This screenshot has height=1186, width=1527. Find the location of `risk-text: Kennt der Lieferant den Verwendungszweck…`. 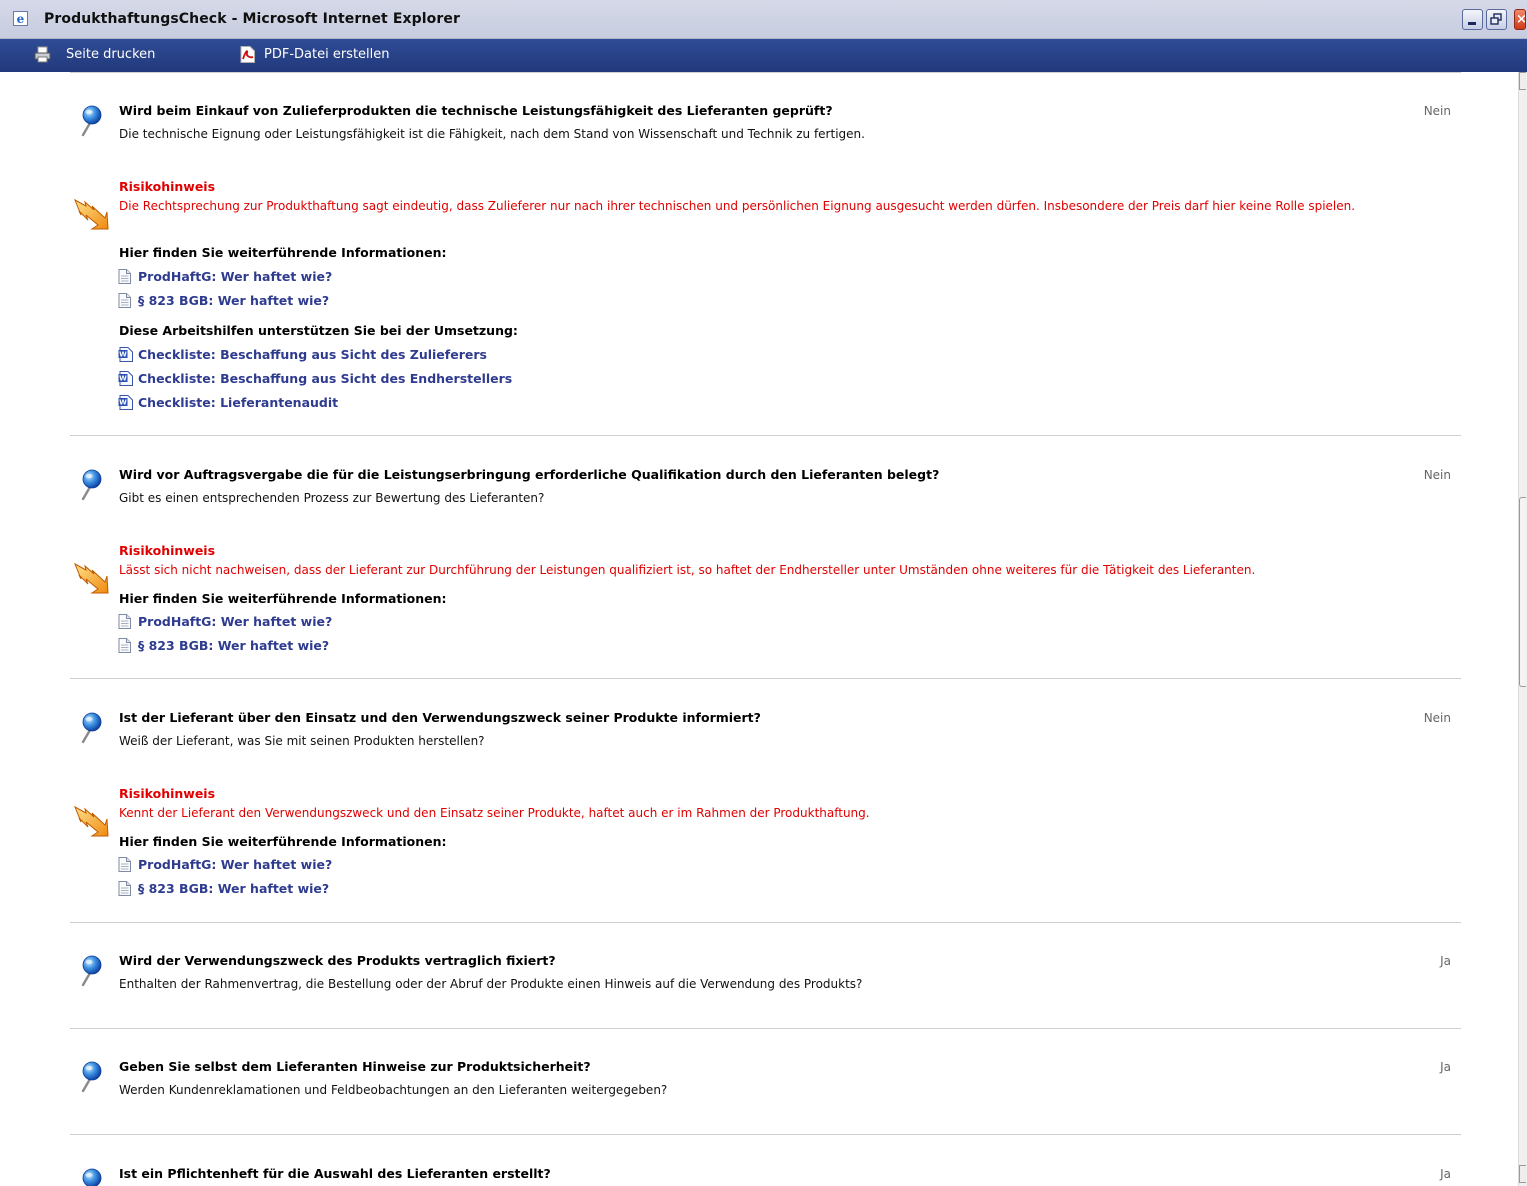

risk-text: Kennt der Lieferant den Verwendungszweck… is located at coordinates (494, 813).